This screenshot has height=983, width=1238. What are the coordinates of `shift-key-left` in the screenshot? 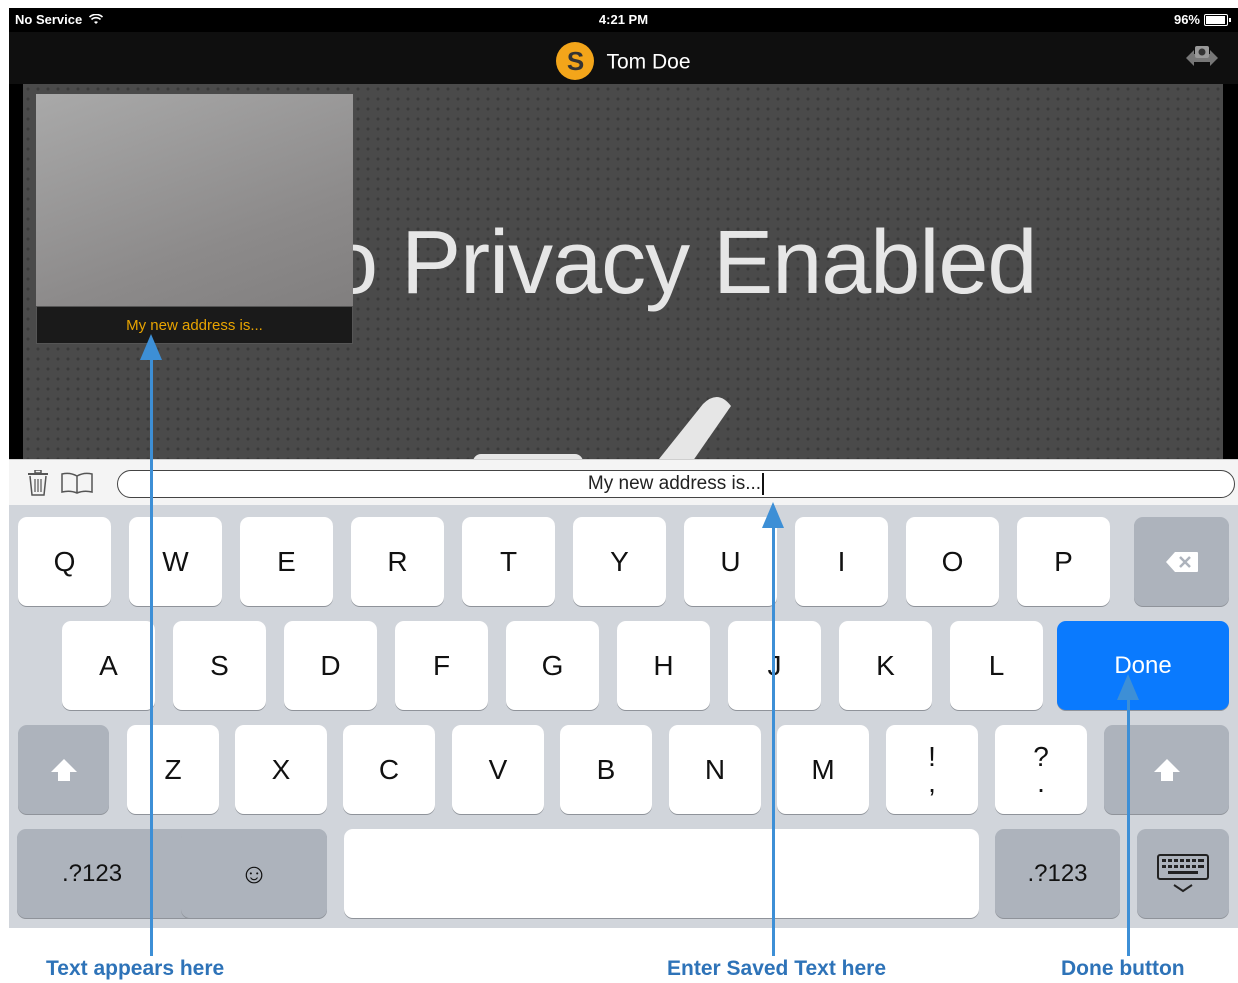 It's located at (63, 769).